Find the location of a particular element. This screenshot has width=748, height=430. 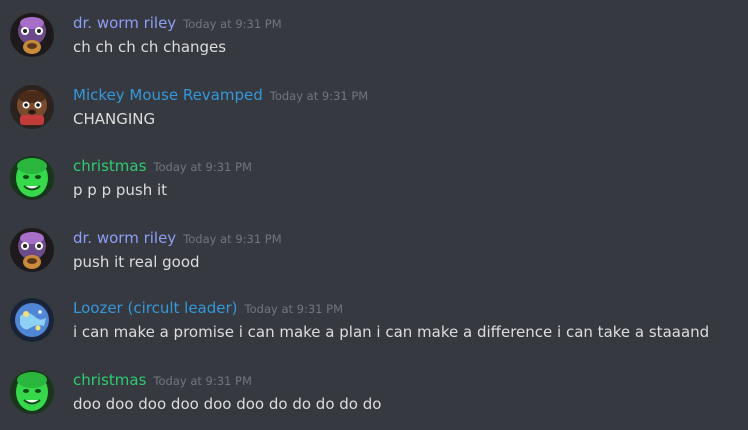

message-content: doo doo doo doo doo doo do do do do do is located at coordinates (227, 404).